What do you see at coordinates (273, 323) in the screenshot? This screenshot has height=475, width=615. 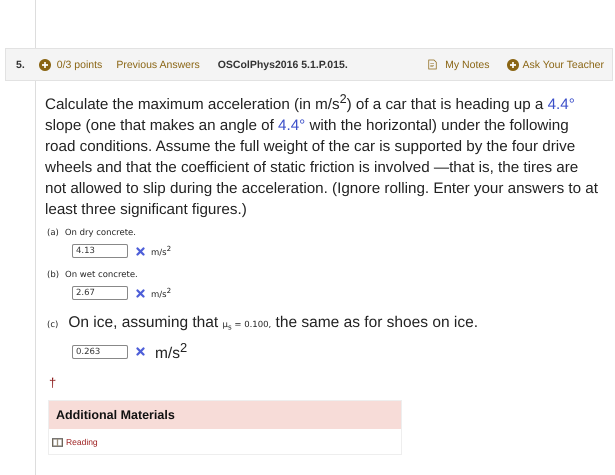 I see `part-question: On ice, assuming that μ$_{s}$ = 0.100, the same as for shoes on ice.` at bounding box center [273, 323].